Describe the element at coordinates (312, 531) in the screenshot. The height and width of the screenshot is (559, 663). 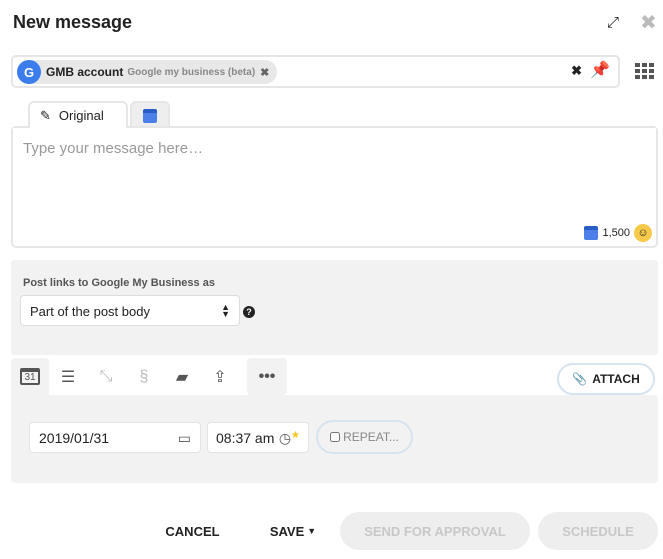
I see `caret-down-icon: ▼` at that location.